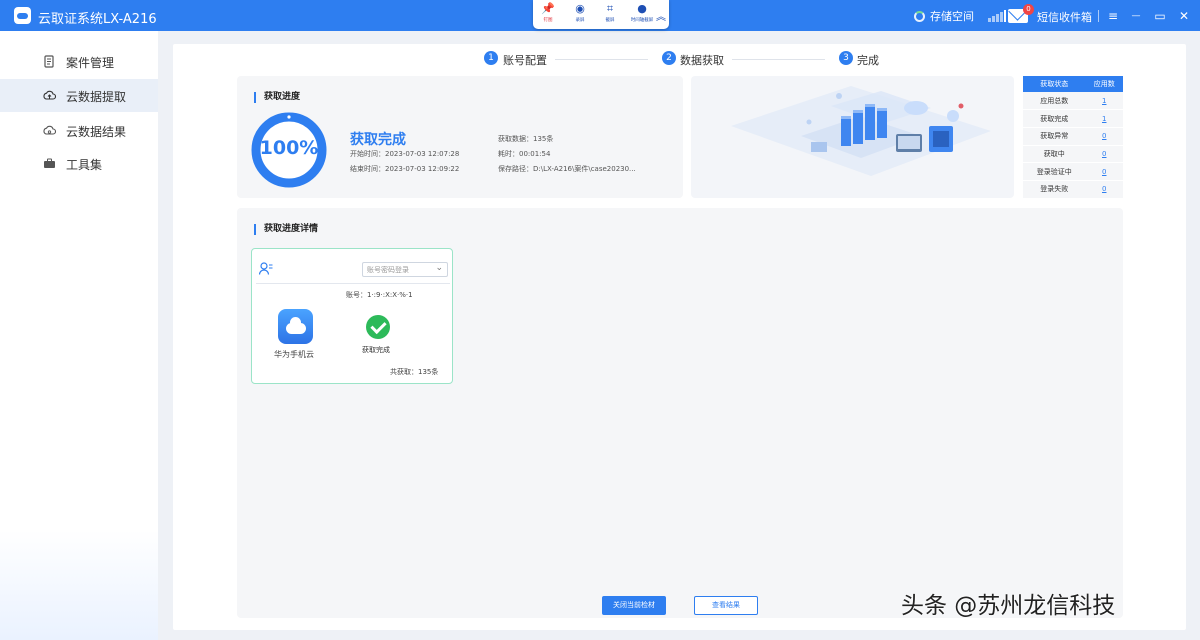 Image resolution: width=1200 pixels, height=640 pixels. Describe the element at coordinates (1160, 16) in the screenshot. I see `maximize-icon: ▭` at that location.